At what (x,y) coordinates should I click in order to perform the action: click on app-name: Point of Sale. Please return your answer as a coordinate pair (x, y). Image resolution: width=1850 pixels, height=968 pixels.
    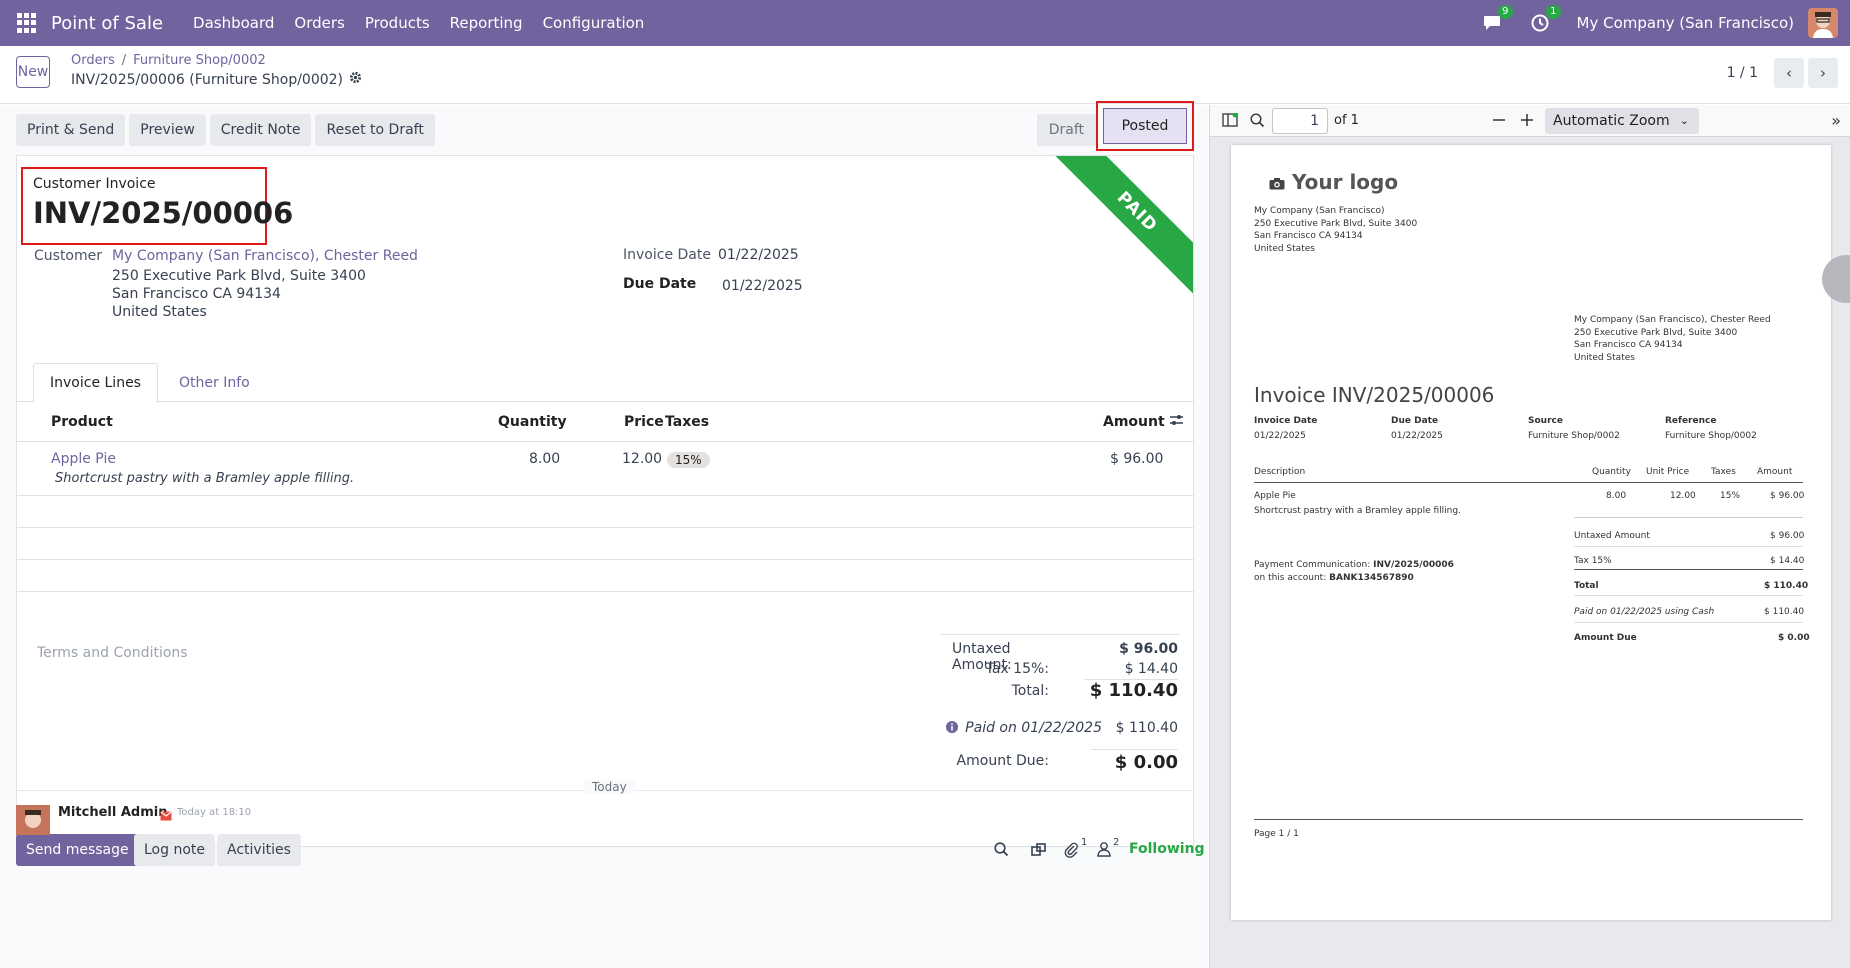
    Looking at the image, I should click on (107, 23).